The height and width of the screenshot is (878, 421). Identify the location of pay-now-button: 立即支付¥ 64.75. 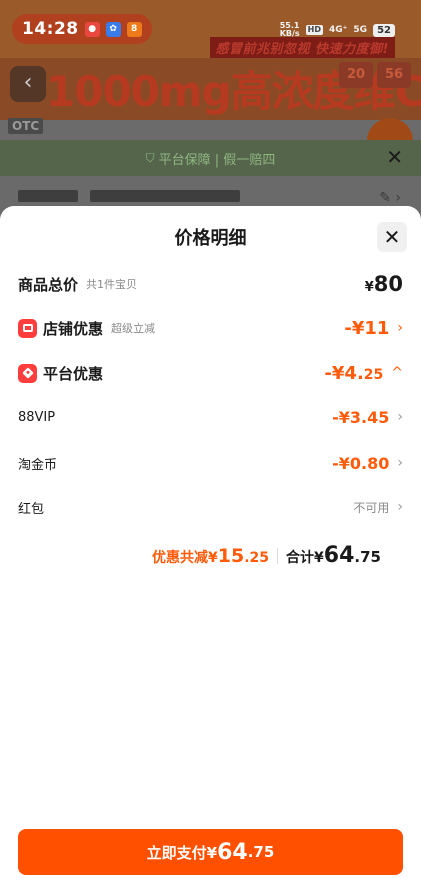
(210, 852).